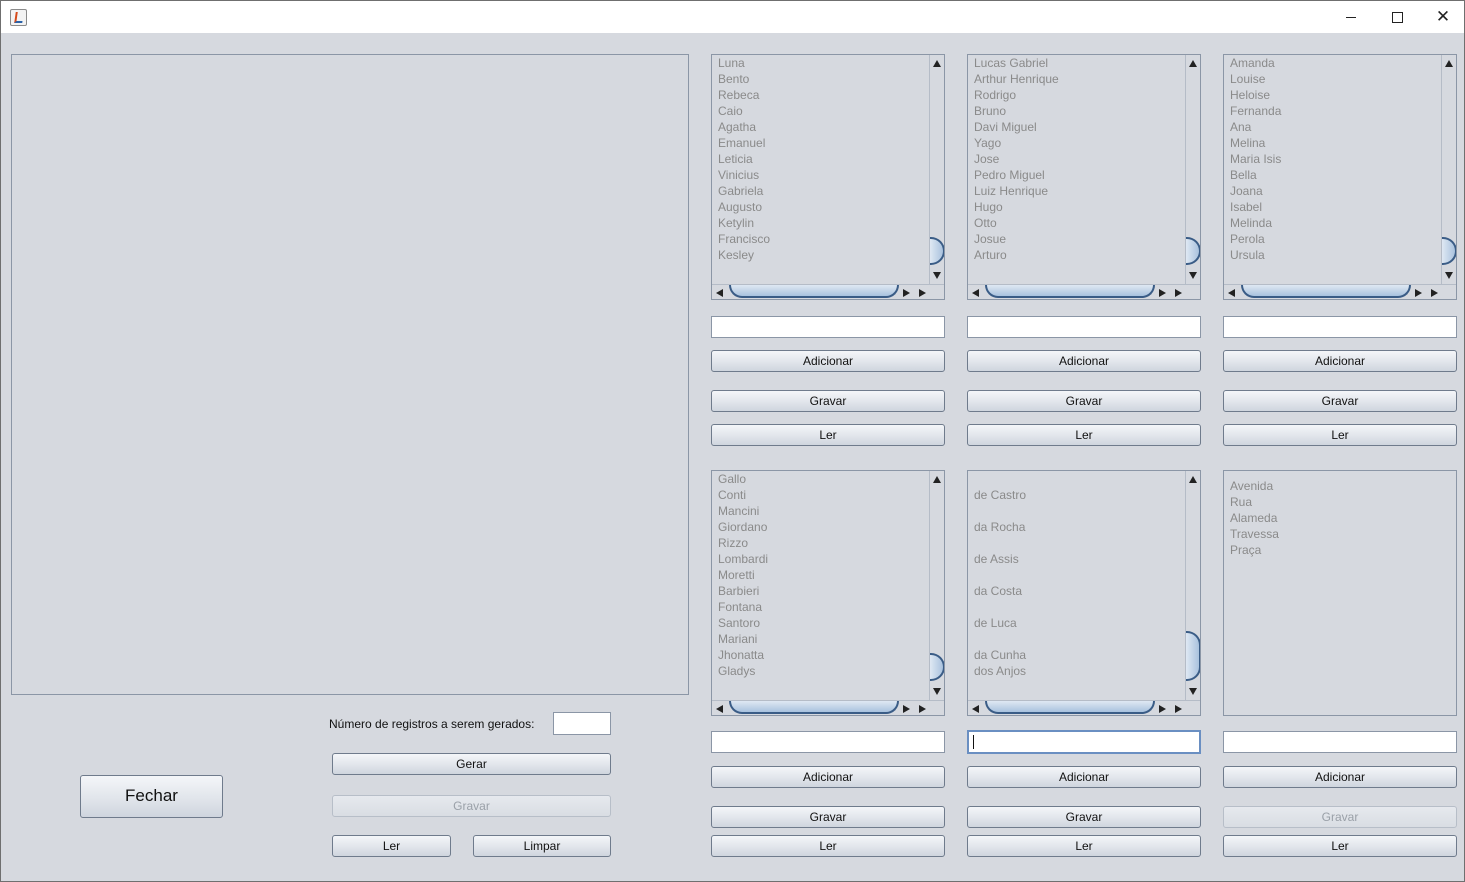  I want to click on list-item: da Cunha, so click(1079, 655).